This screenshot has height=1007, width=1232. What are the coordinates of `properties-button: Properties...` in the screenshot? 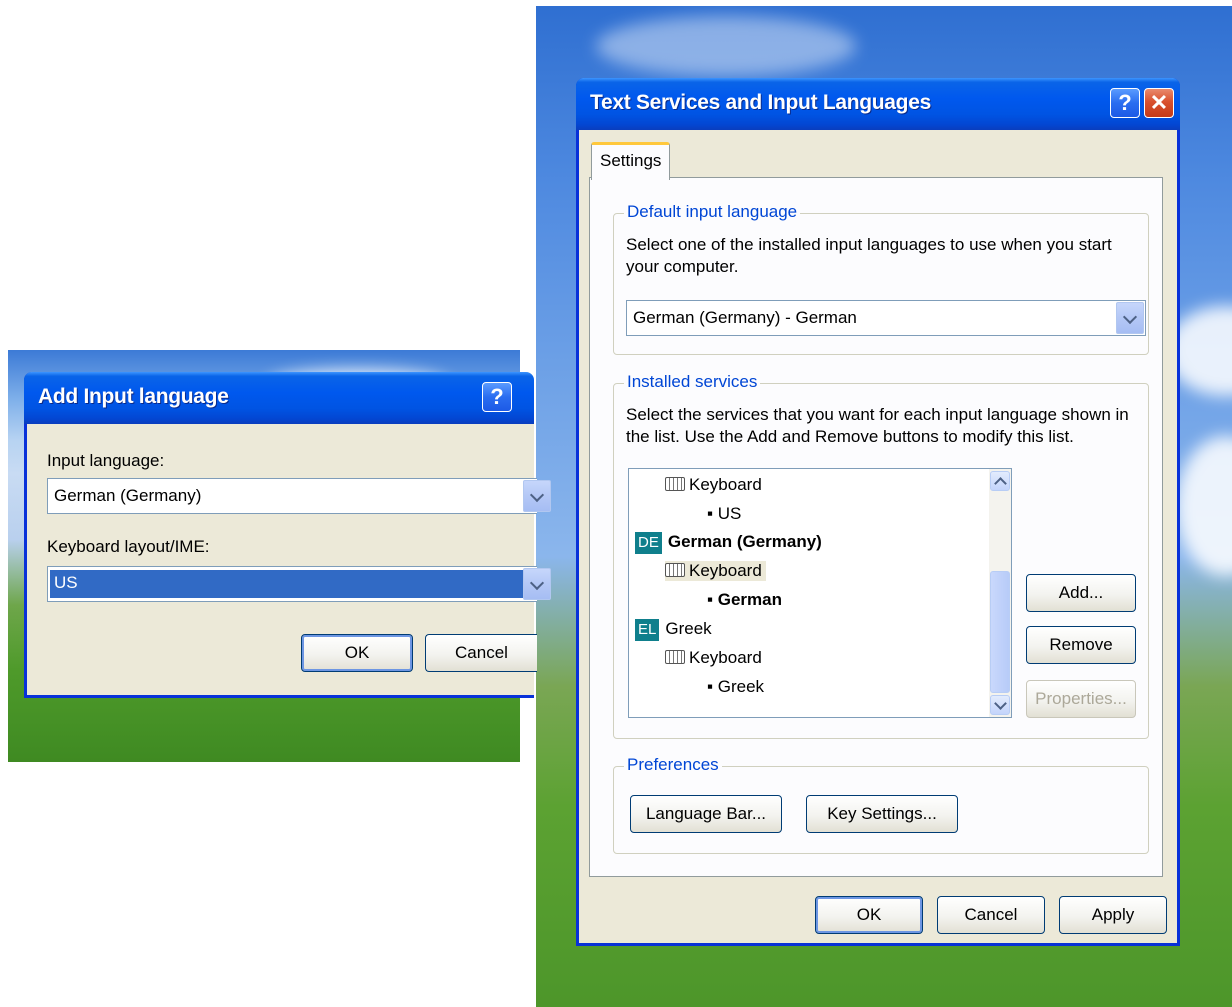 It's located at (1081, 699).